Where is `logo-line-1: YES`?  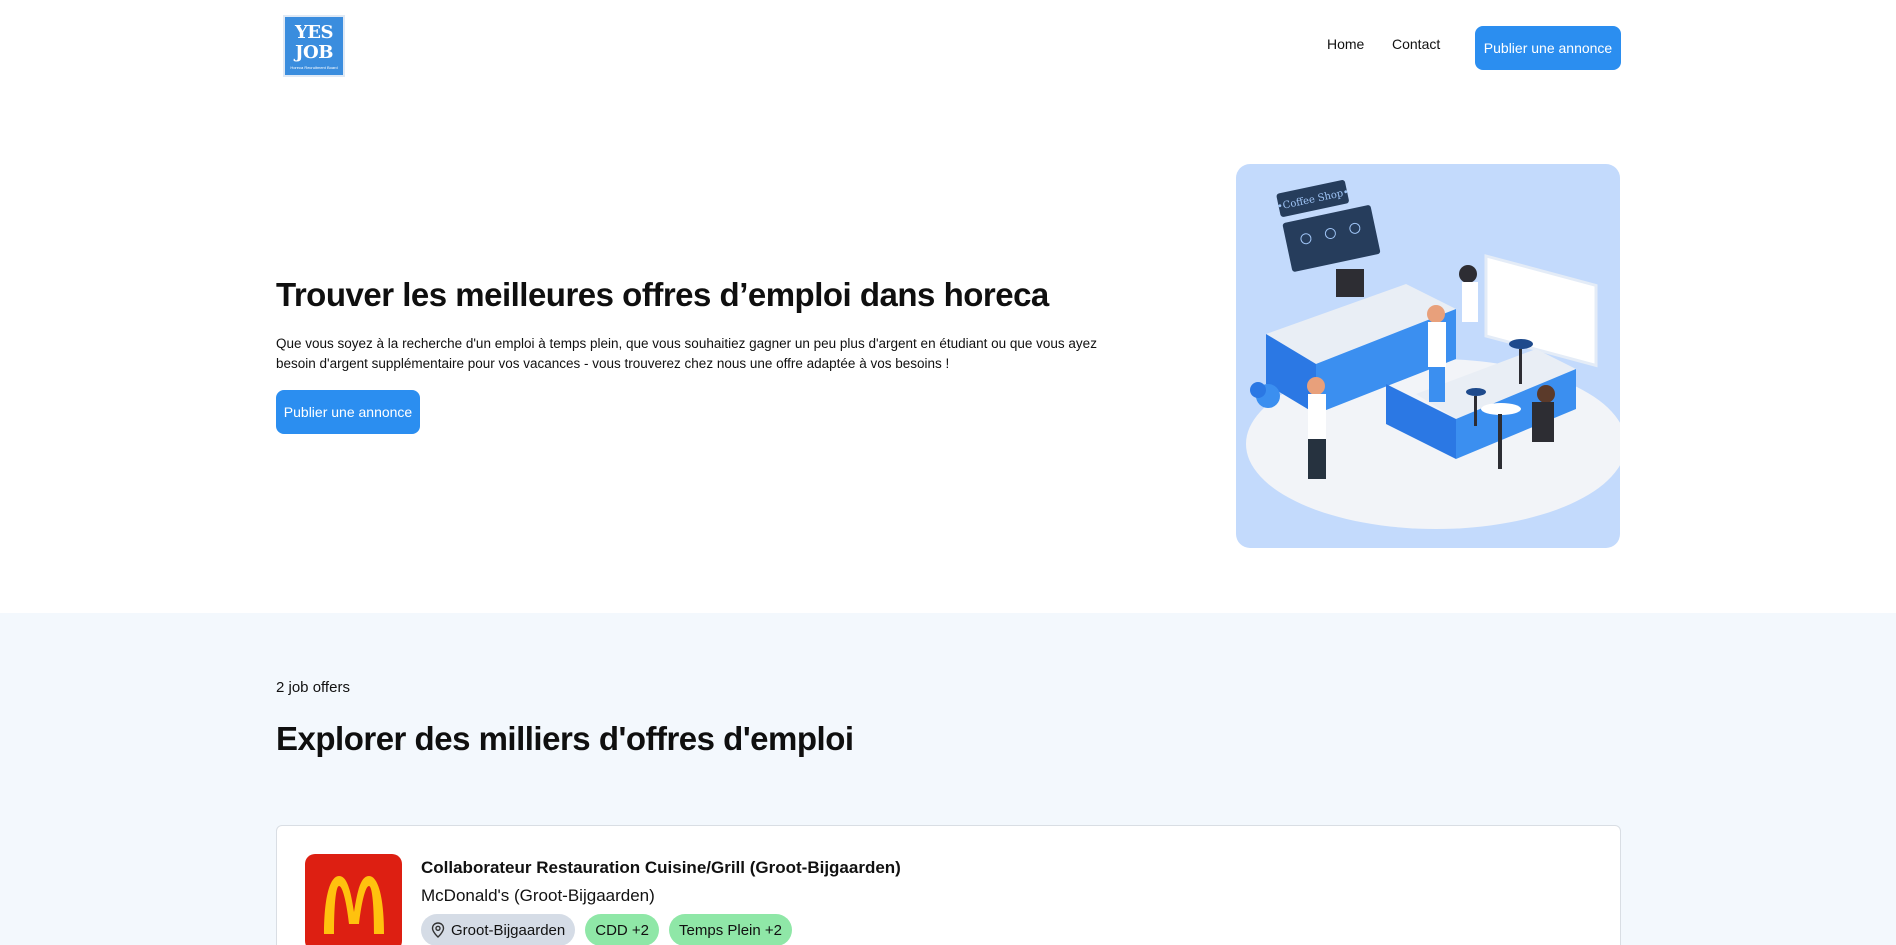
logo-line-1: YES is located at coordinates (314, 32).